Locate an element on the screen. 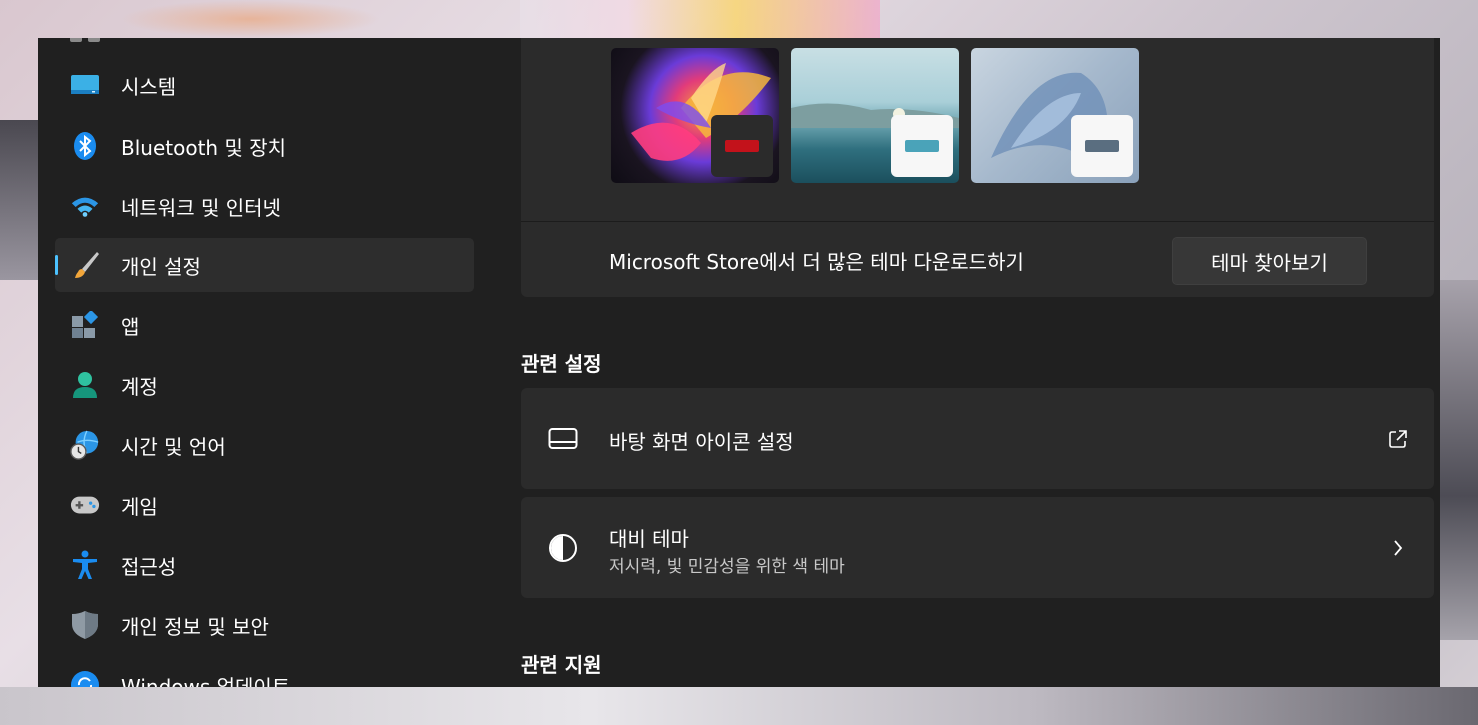  account-icon is located at coordinates (85, 385).